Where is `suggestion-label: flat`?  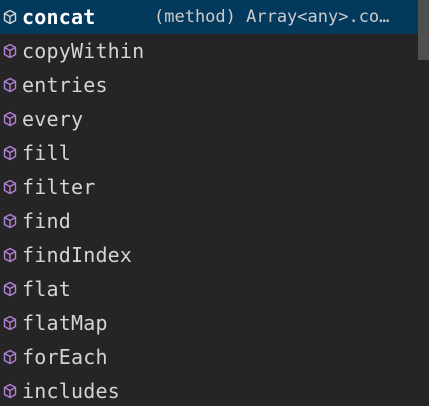 suggestion-label: flat is located at coordinates (46, 289).